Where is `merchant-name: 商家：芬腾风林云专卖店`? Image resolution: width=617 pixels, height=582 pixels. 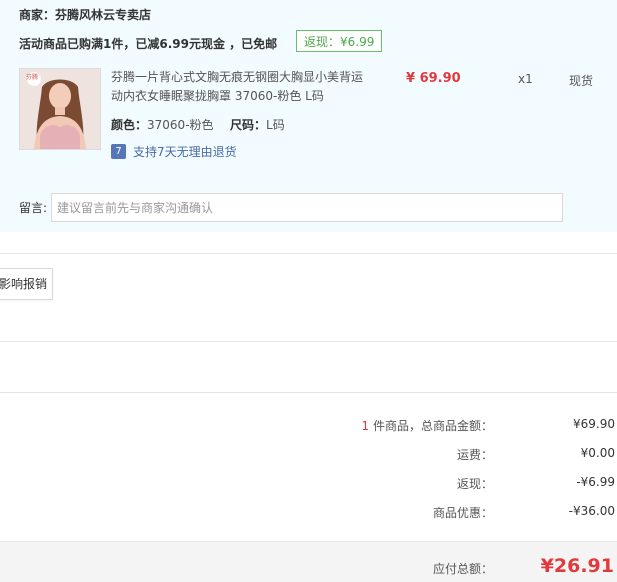
merchant-name: 商家：芬腾风林云专卖店 is located at coordinates (85, 15).